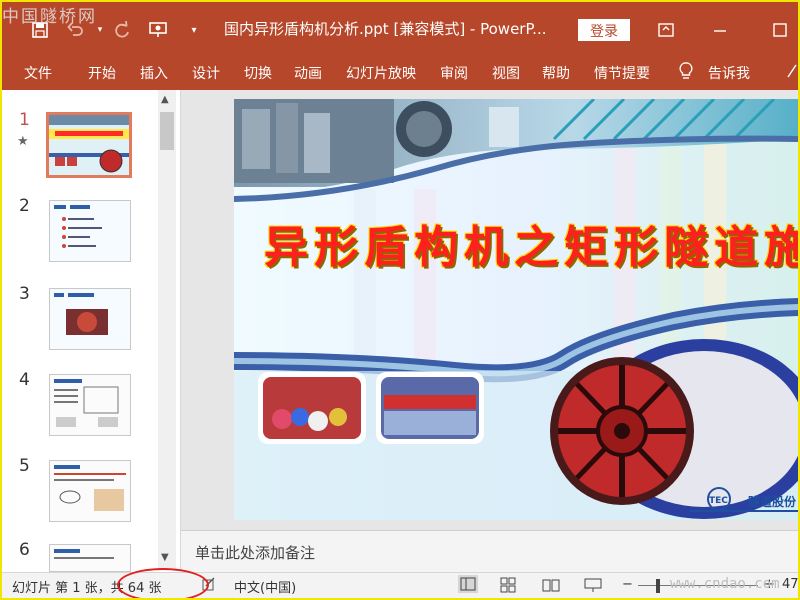 This screenshot has height=600, width=800. I want to click on slideshow-view-icon, so click(593, 587).